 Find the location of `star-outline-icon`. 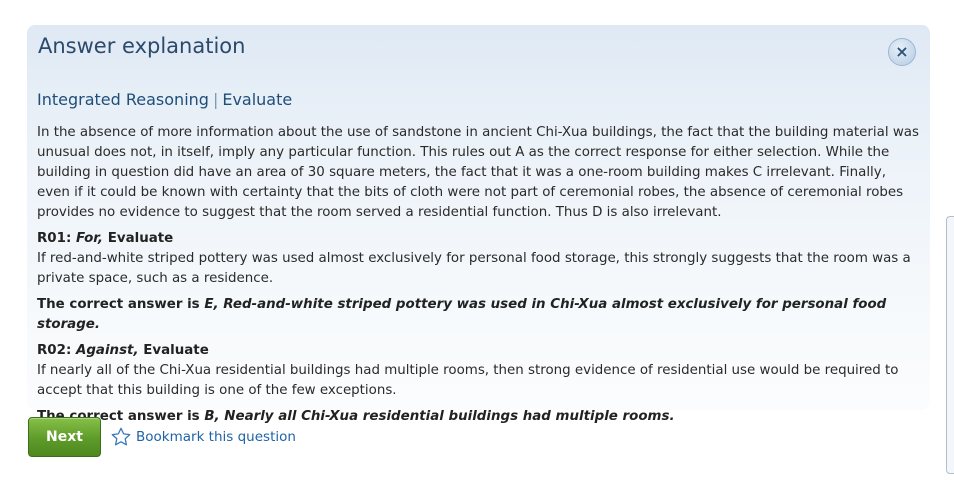

star-outline-icon is located at coordinates (121, 436).